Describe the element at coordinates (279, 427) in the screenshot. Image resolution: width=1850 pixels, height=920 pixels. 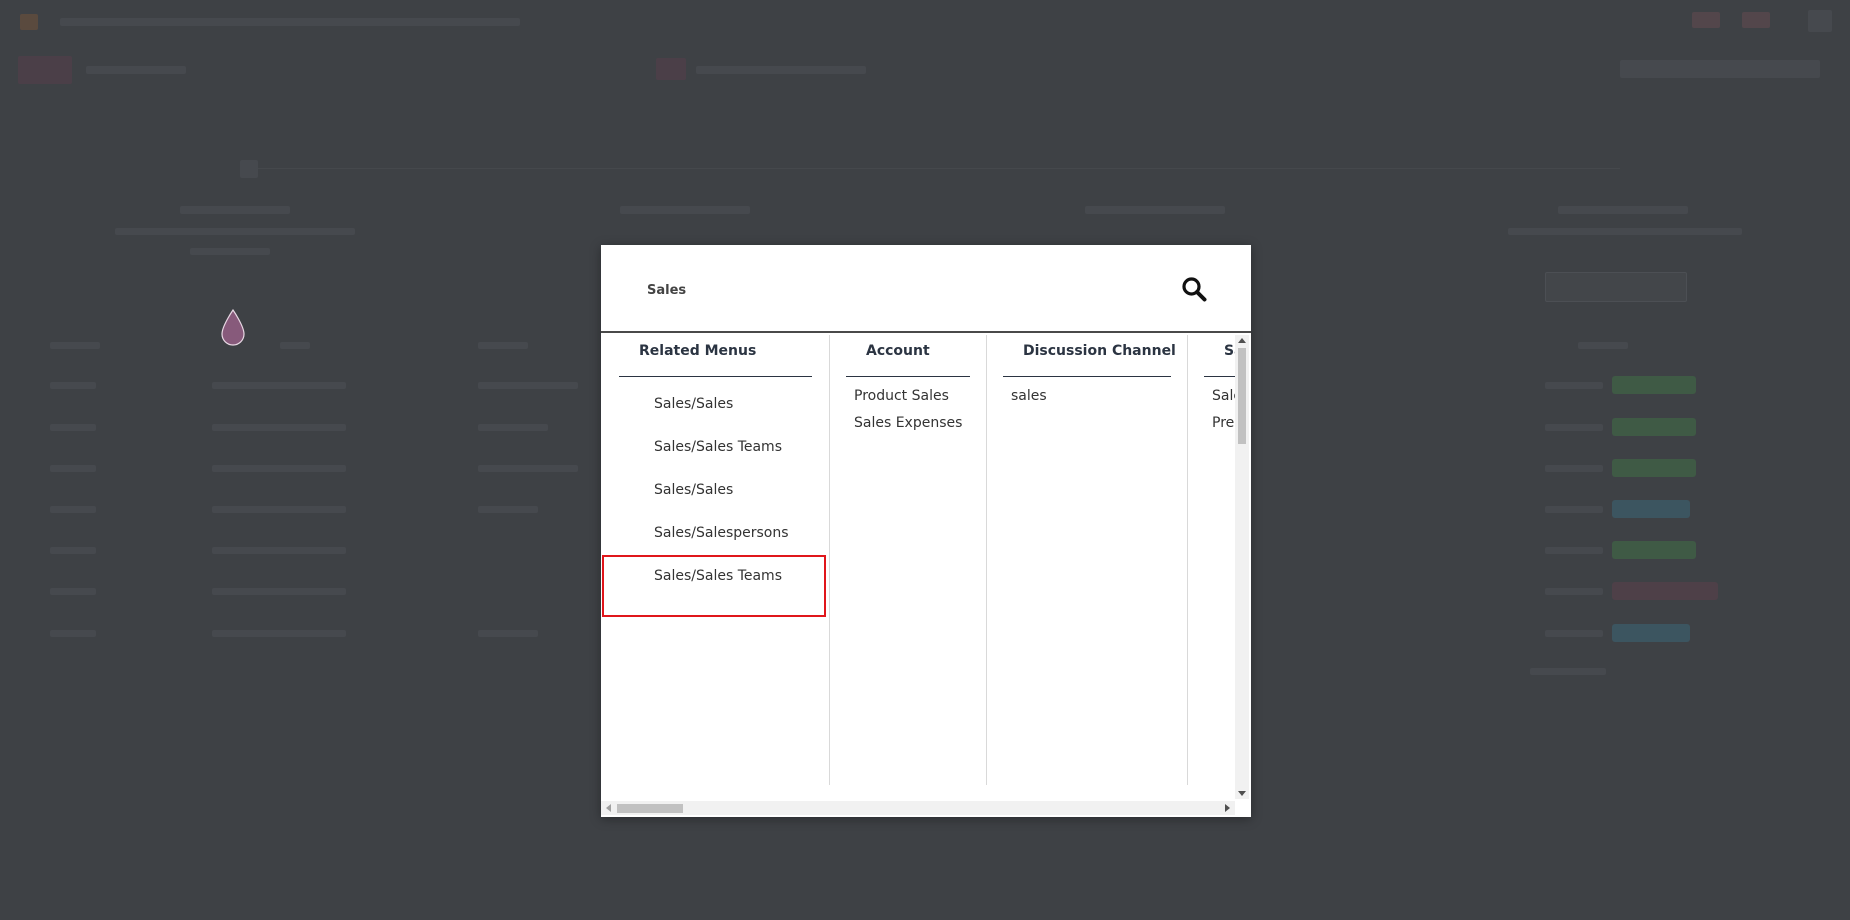
I see `bg-row-2-b` at that location.